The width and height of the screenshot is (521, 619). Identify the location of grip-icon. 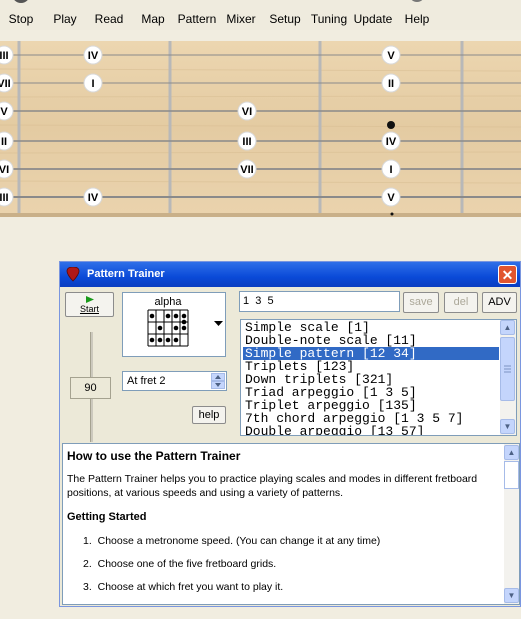
(507, 369).